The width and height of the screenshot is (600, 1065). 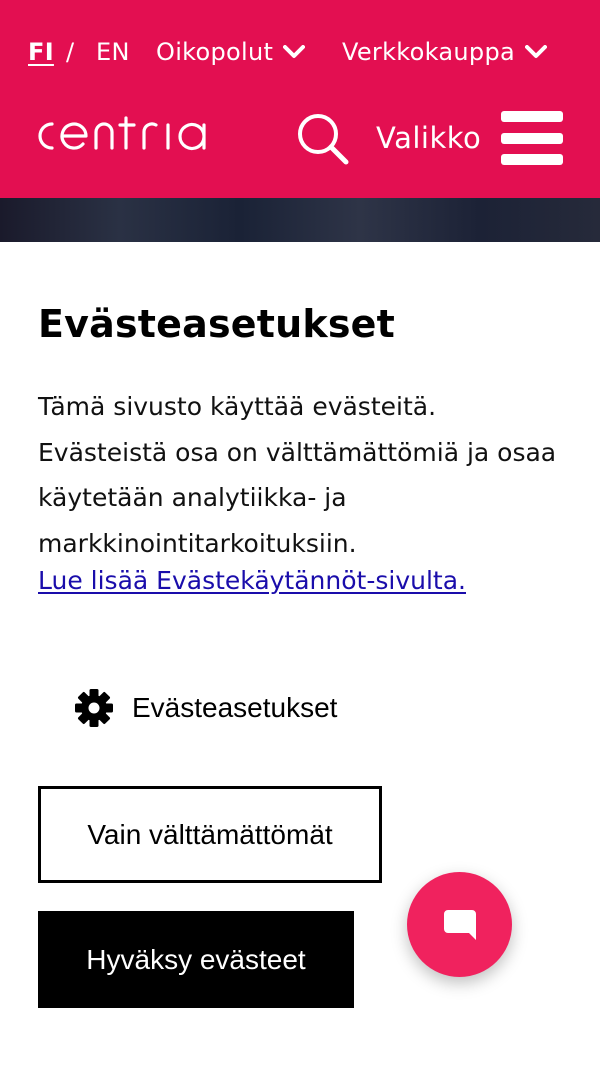 What do you see at coordinates (125, 134) in the screenshot?
I see `centria-logo` at bounding box center [125, 134].